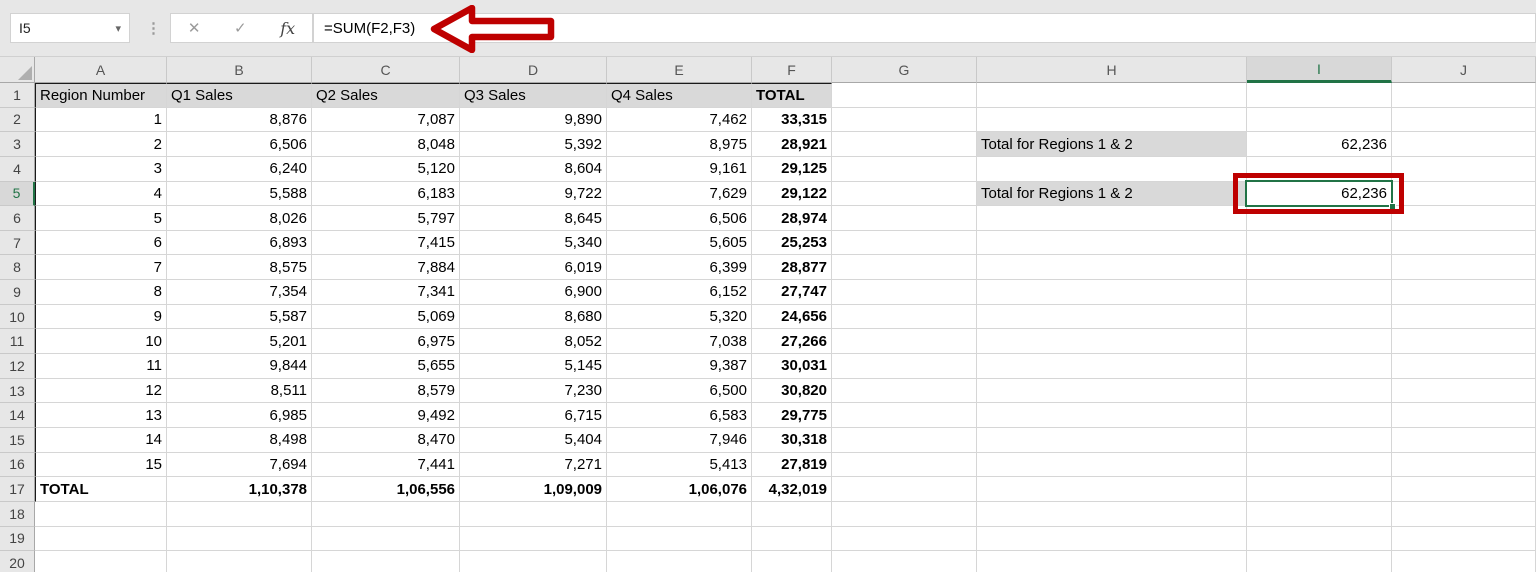  I want to click on cell-H6, so click(1112, 218).